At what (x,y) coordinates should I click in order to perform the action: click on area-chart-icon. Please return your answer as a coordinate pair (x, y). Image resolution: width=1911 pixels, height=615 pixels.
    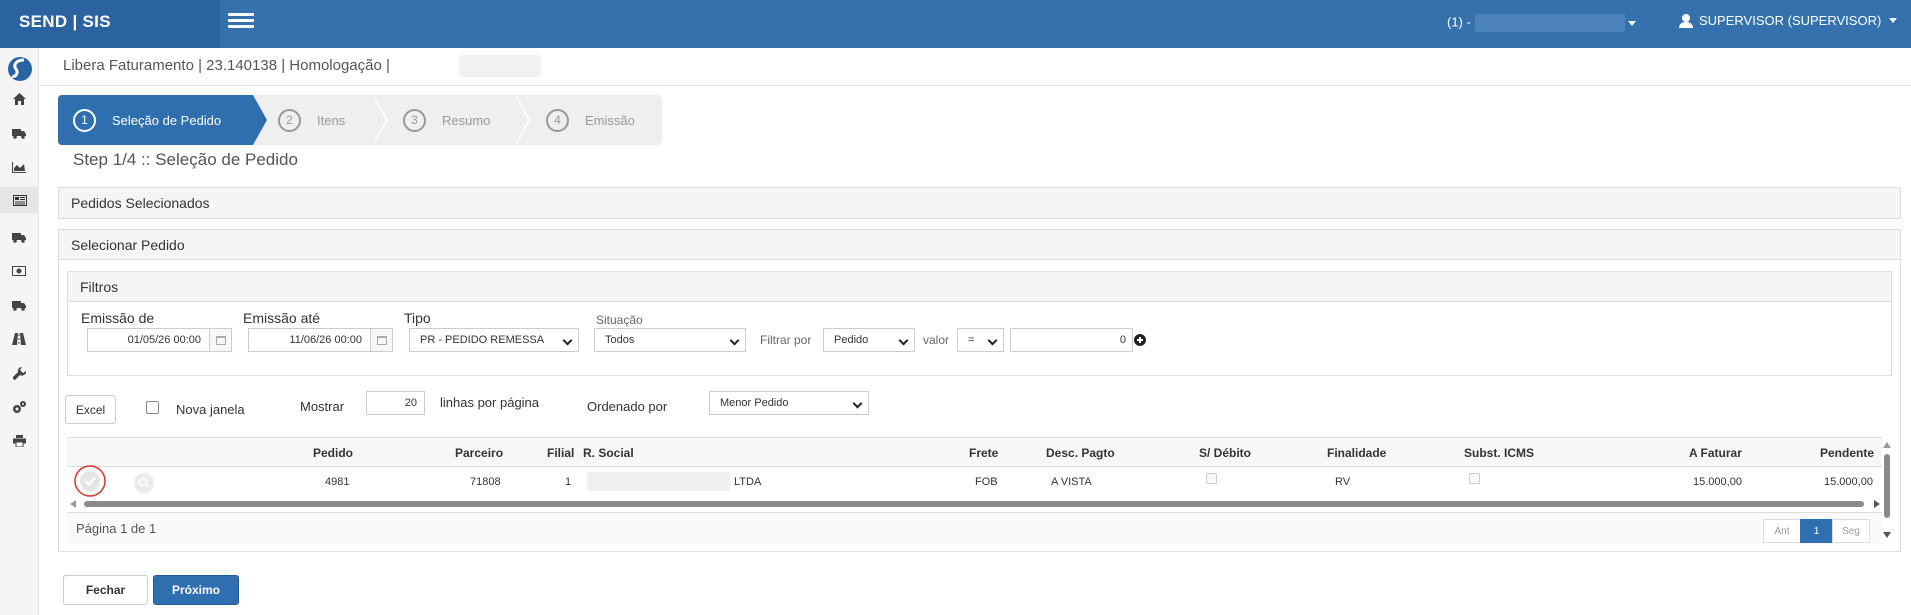
    Looking at the image, I should click on (19, 167).